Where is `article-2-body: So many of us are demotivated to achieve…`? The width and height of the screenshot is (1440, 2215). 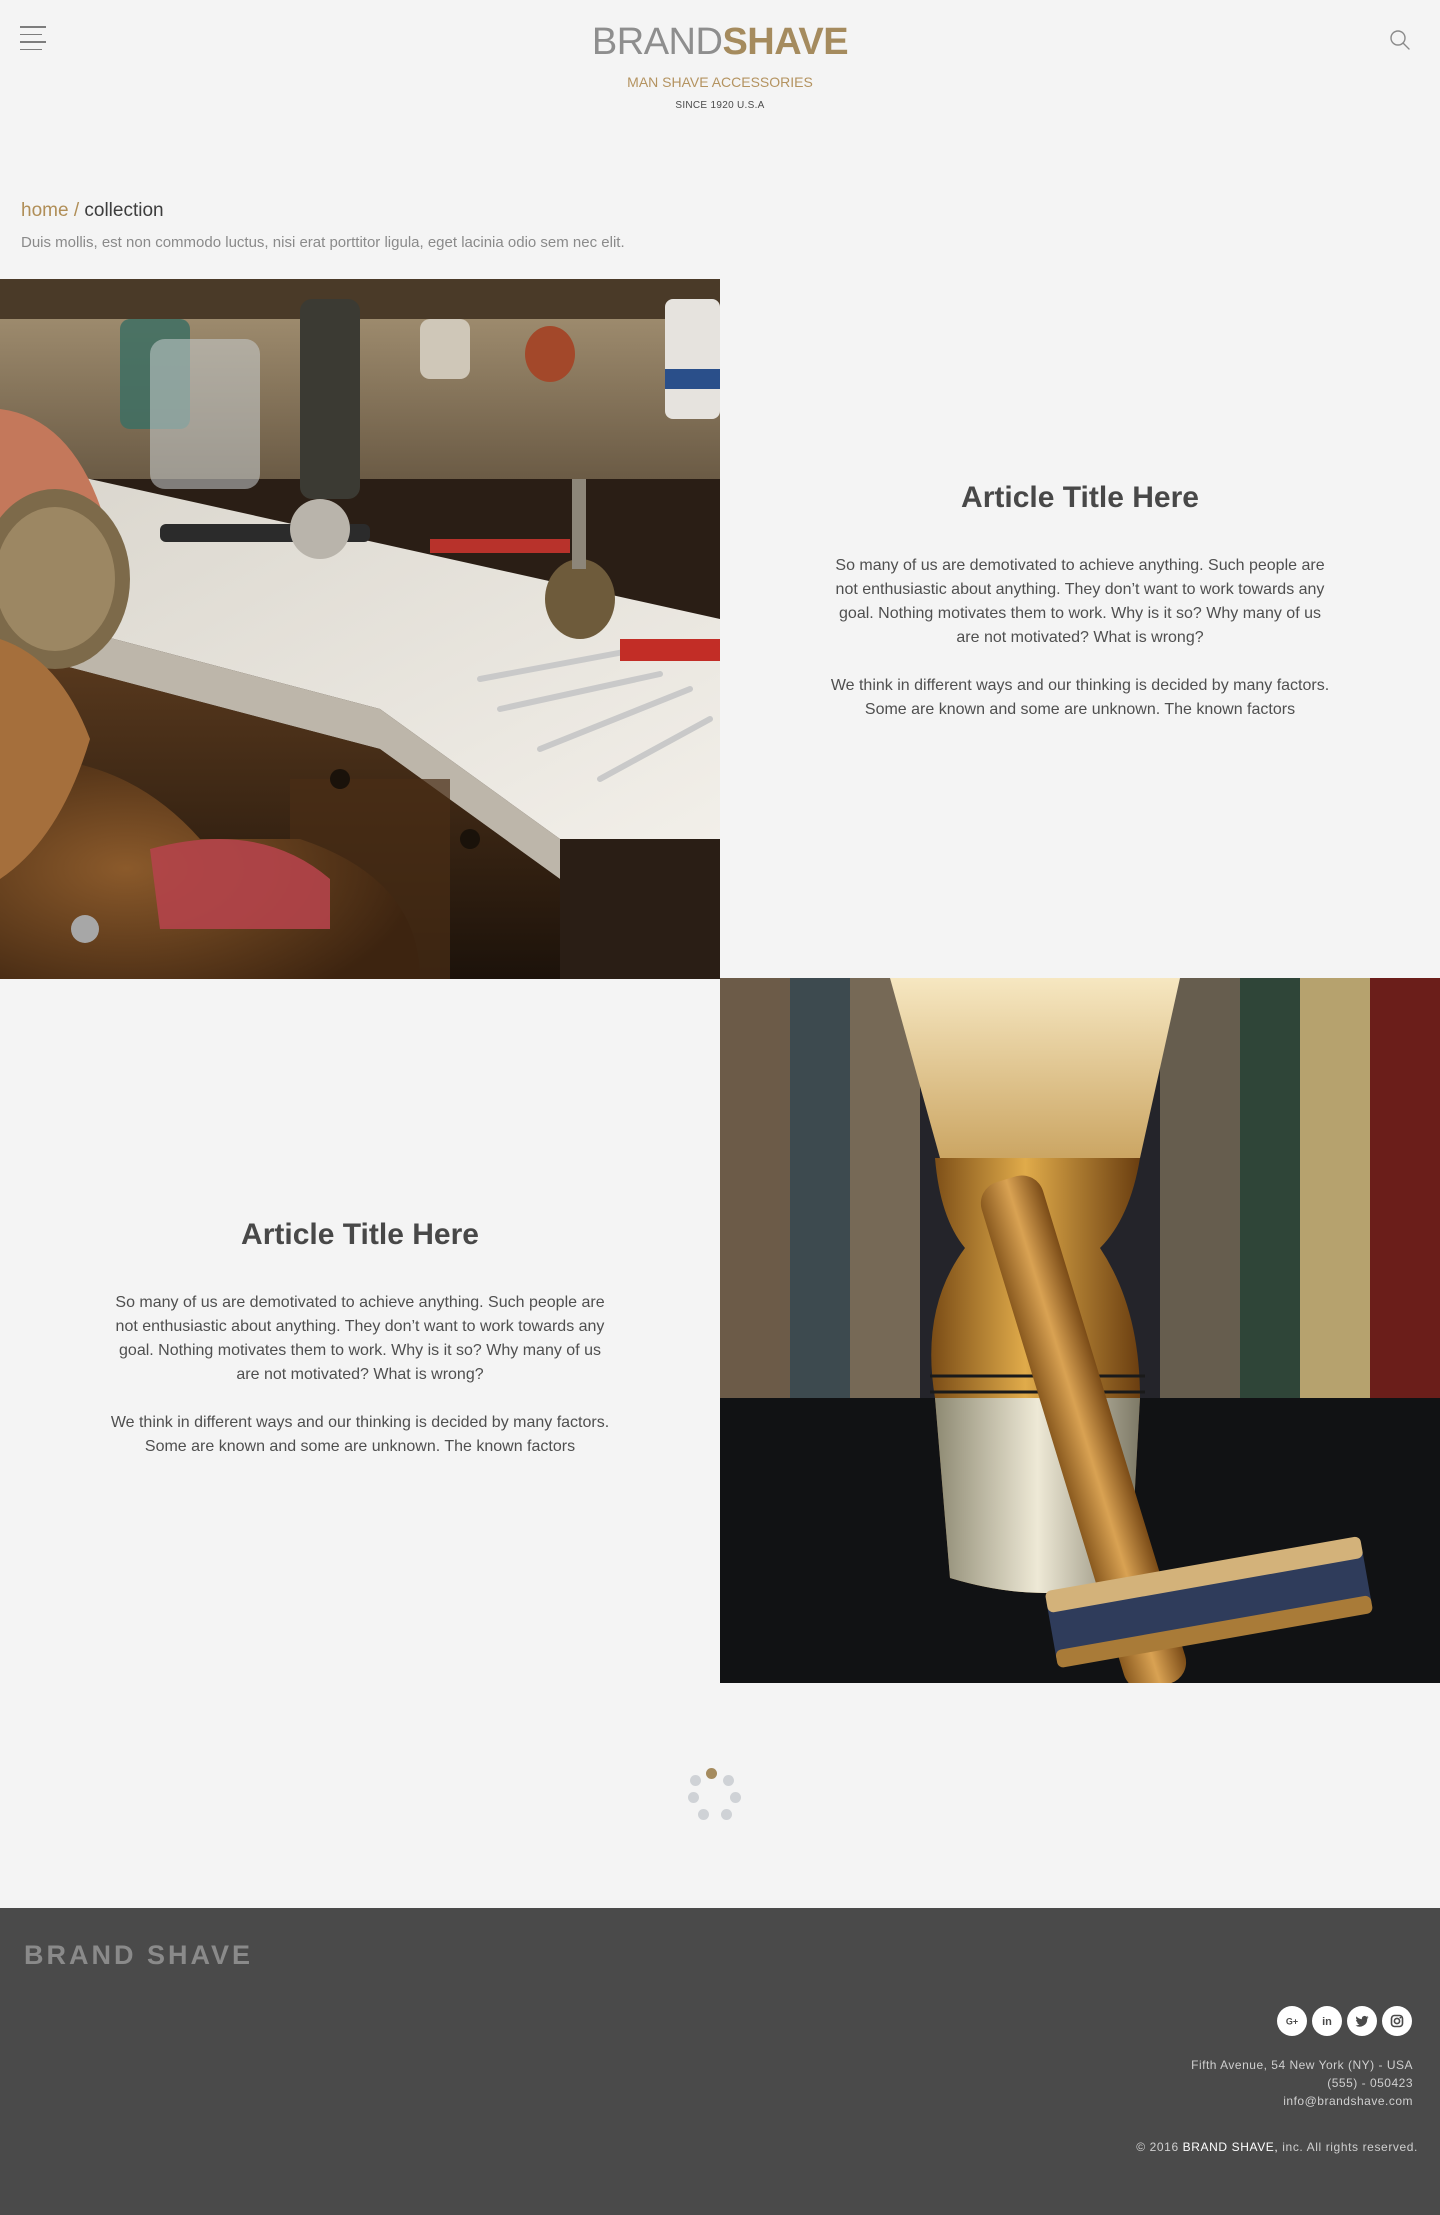
article-2-body: So many of us are demotivated to achieve… is located at coordinates (360, 1375).